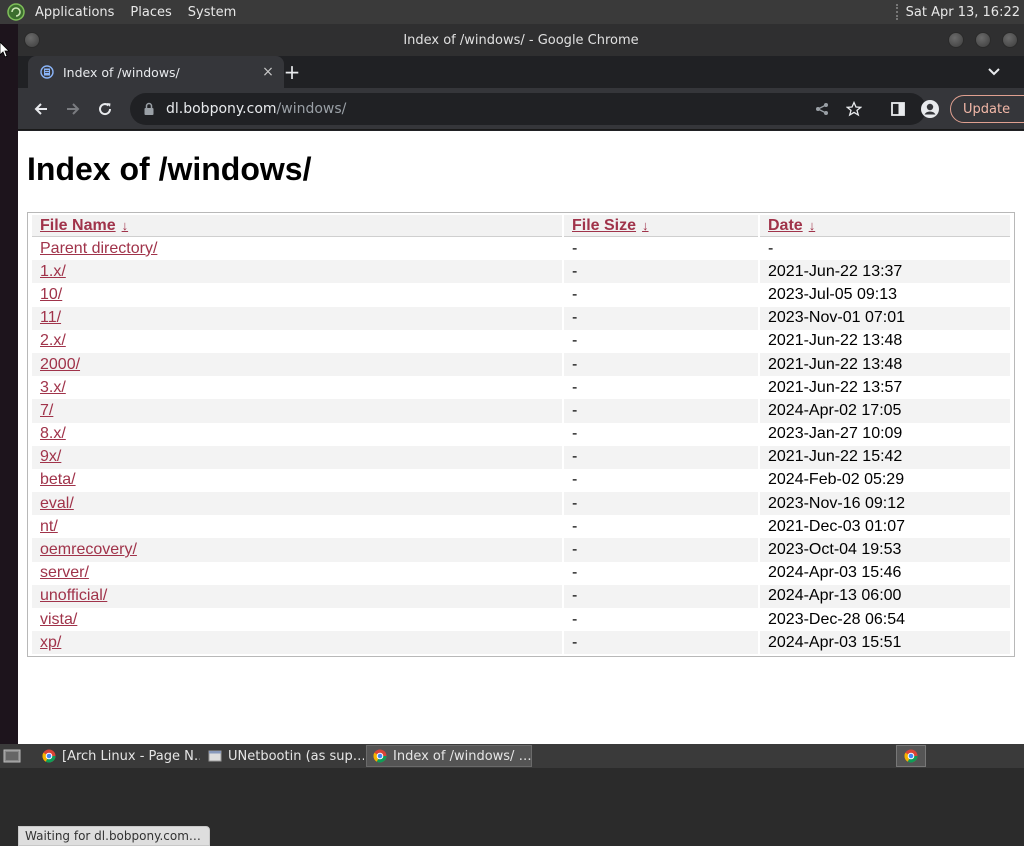 This screenshot has width=1024, height=846. Describe the element at coordinates (73, 109) in the screenshot. I see `forward-arrow-icon` at that location.